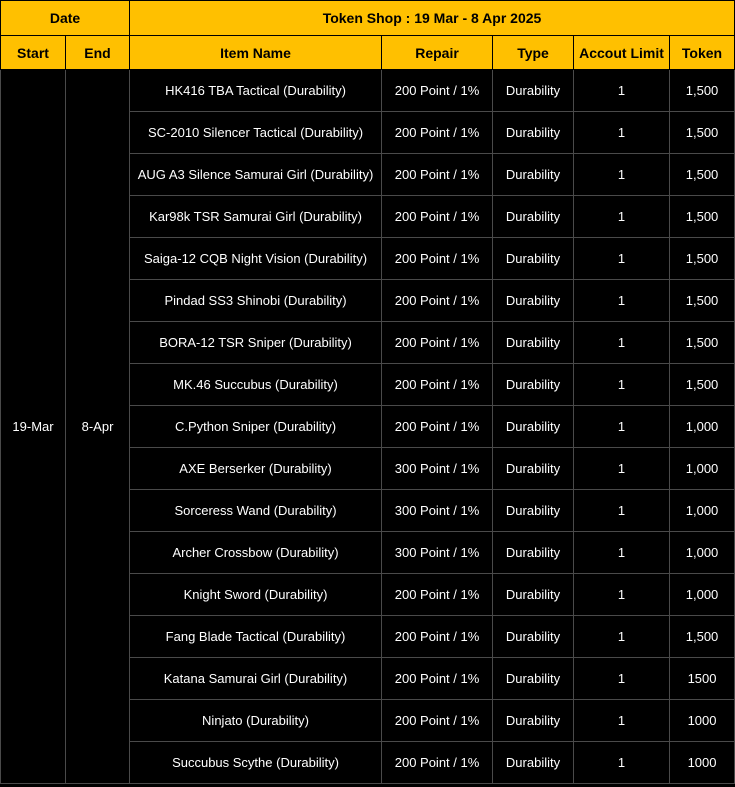 This screenshot has height=787, width=735. I want to click on col-item-name-header: Item Name, so click(256, 52).